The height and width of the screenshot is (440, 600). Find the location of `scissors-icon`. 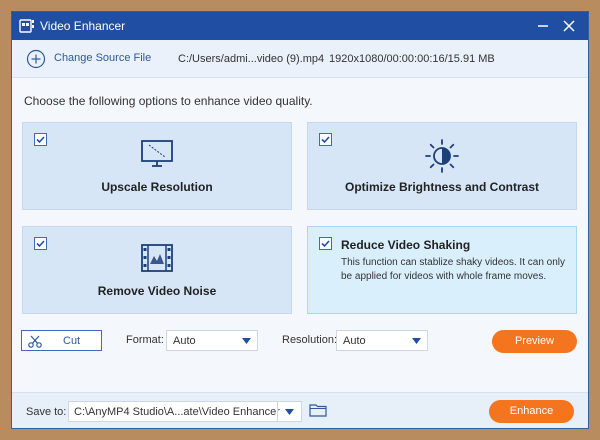

scissors-icon is located at coordinates (35, 341).